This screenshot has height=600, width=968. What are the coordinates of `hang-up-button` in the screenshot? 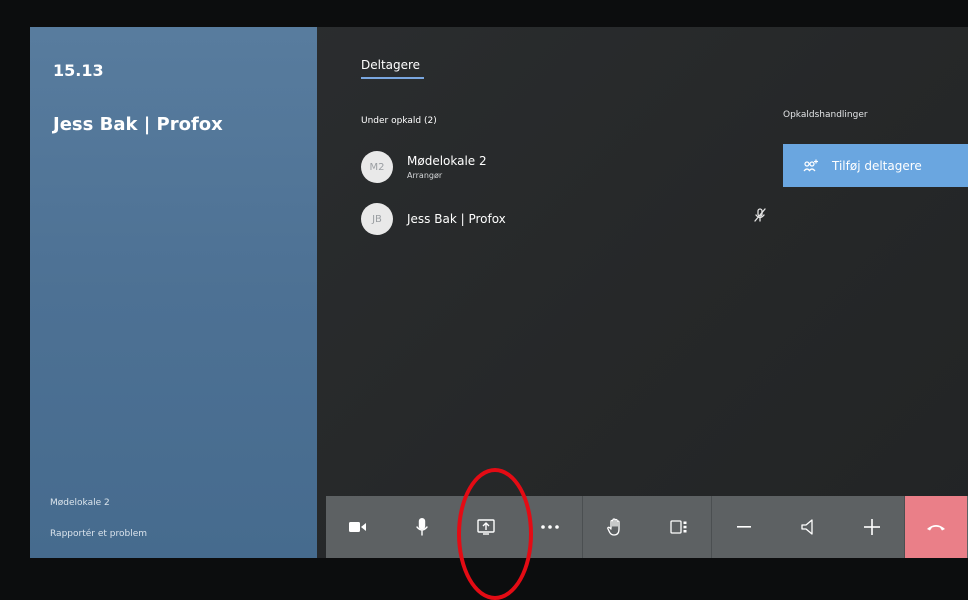 It's located at (936, 527).